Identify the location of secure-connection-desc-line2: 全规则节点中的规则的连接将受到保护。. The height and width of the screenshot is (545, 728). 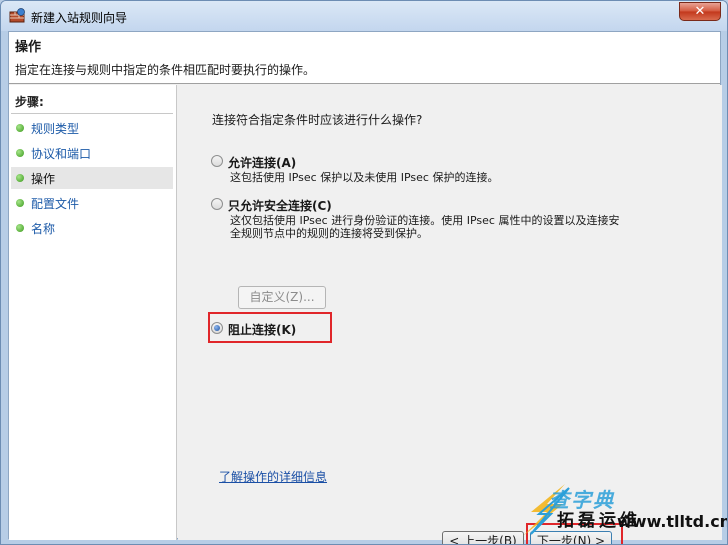
(329, 233).